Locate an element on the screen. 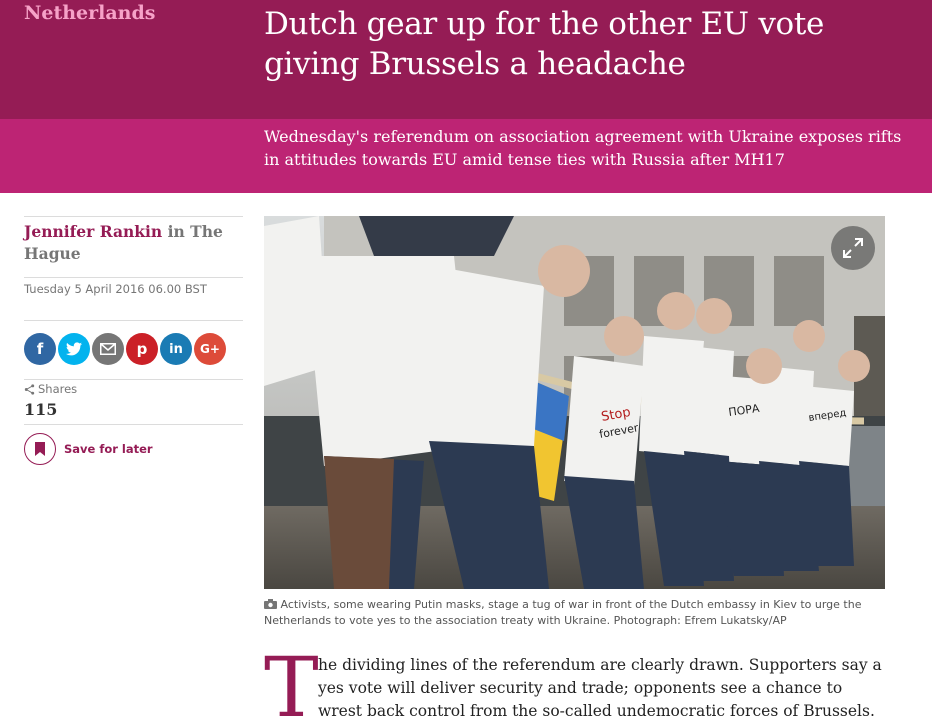 The image size is (932, 727). facebook-icon: f is located at coordinates (40, 349).